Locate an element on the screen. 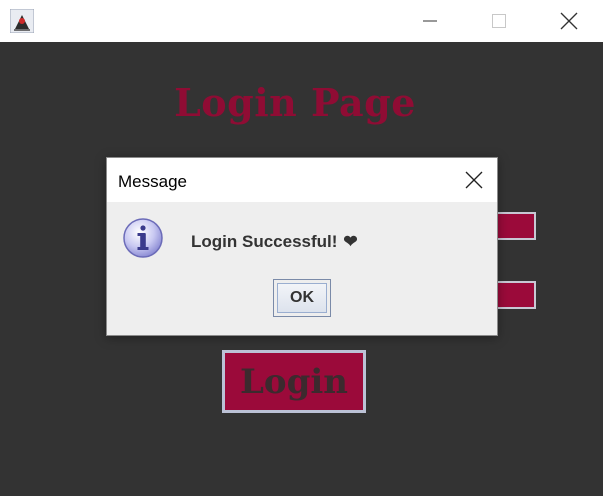 The height and width of the screenshot is (496, 603). java-duke-icon is located at coordinates (22, 21).